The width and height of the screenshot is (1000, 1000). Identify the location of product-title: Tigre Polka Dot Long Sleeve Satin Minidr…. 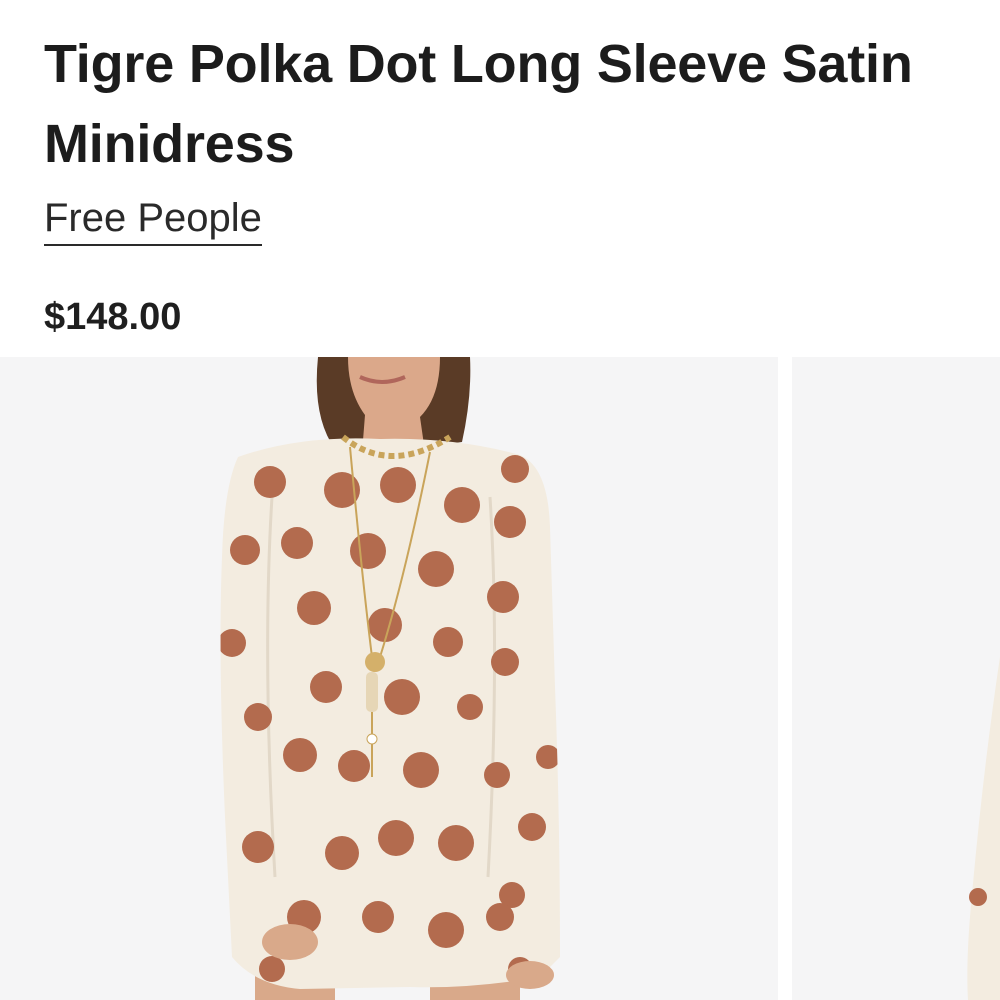
(478, 104).